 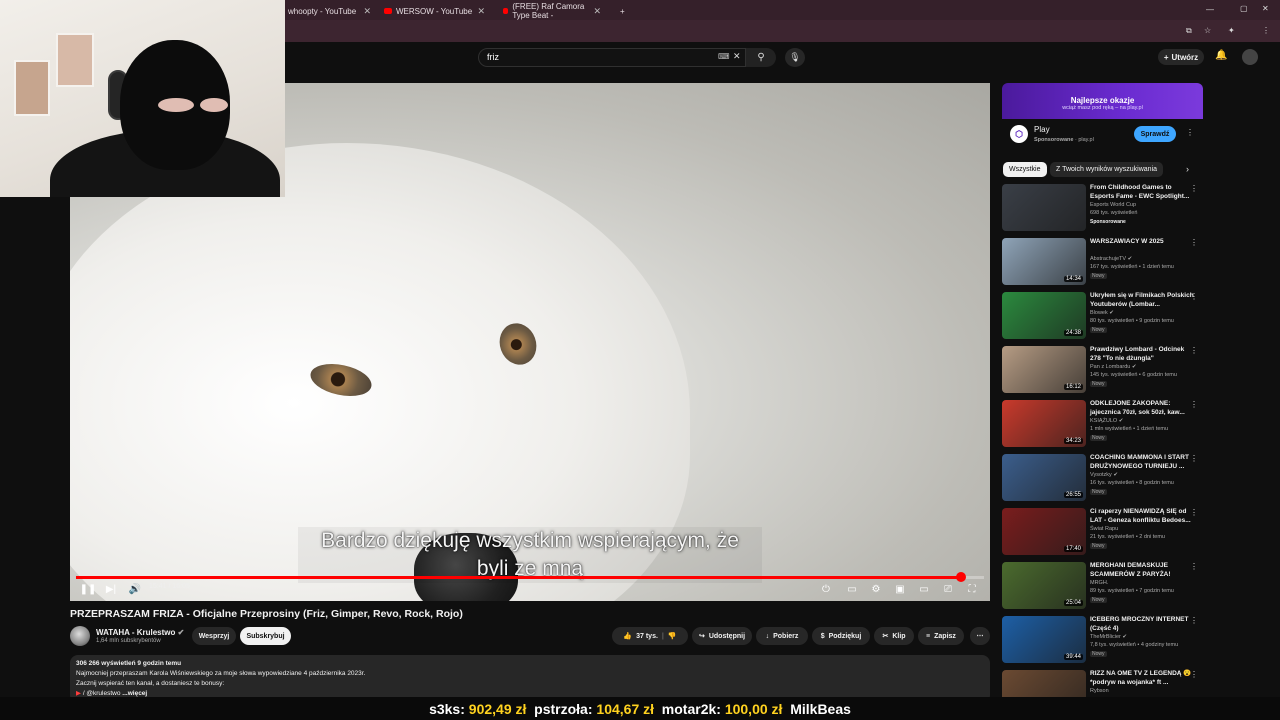 I want to click on browser-tab: (FREE) Raf Camora Type Beat - ✕, so click(x=552, y=11).